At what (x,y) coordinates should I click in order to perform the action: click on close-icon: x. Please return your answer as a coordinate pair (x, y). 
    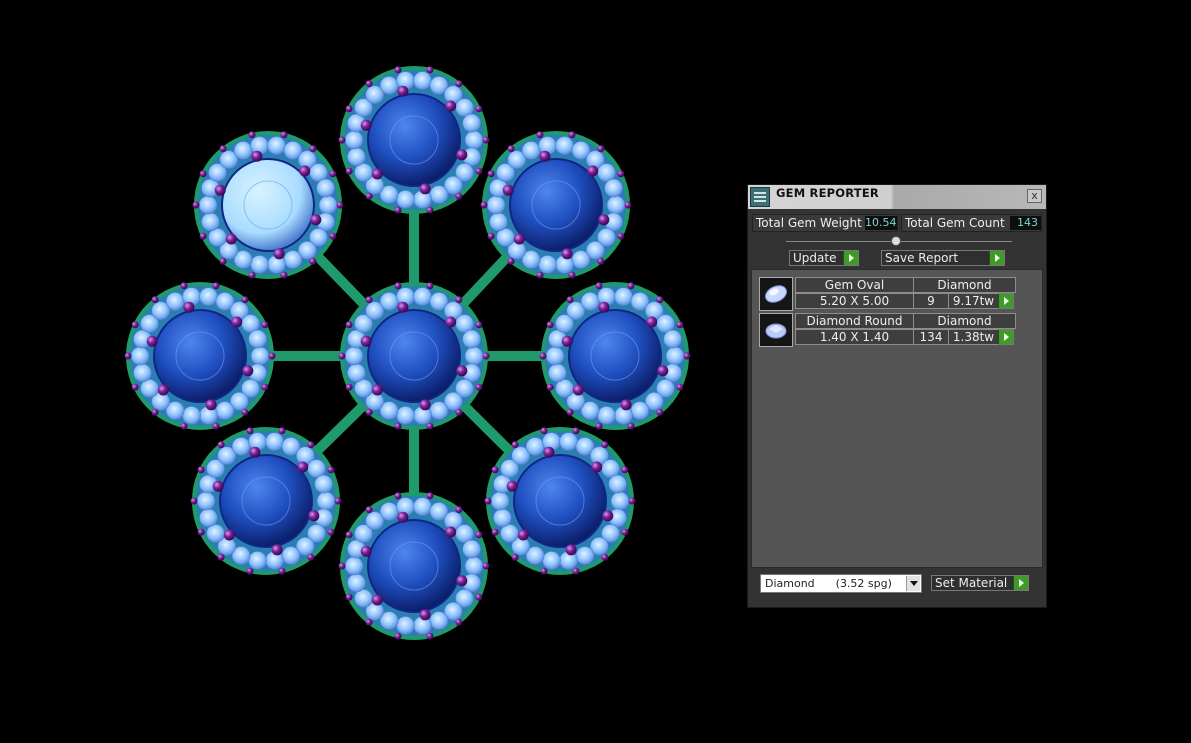
    Looking at the image, I should click on (1034, 196).